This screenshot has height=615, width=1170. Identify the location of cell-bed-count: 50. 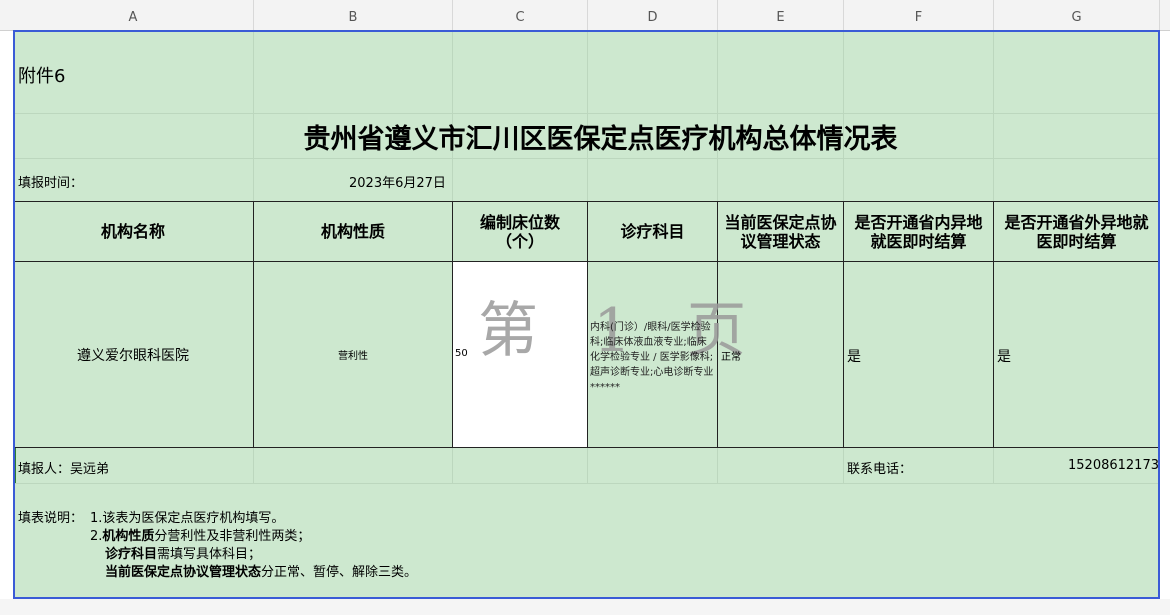
(461, 353).